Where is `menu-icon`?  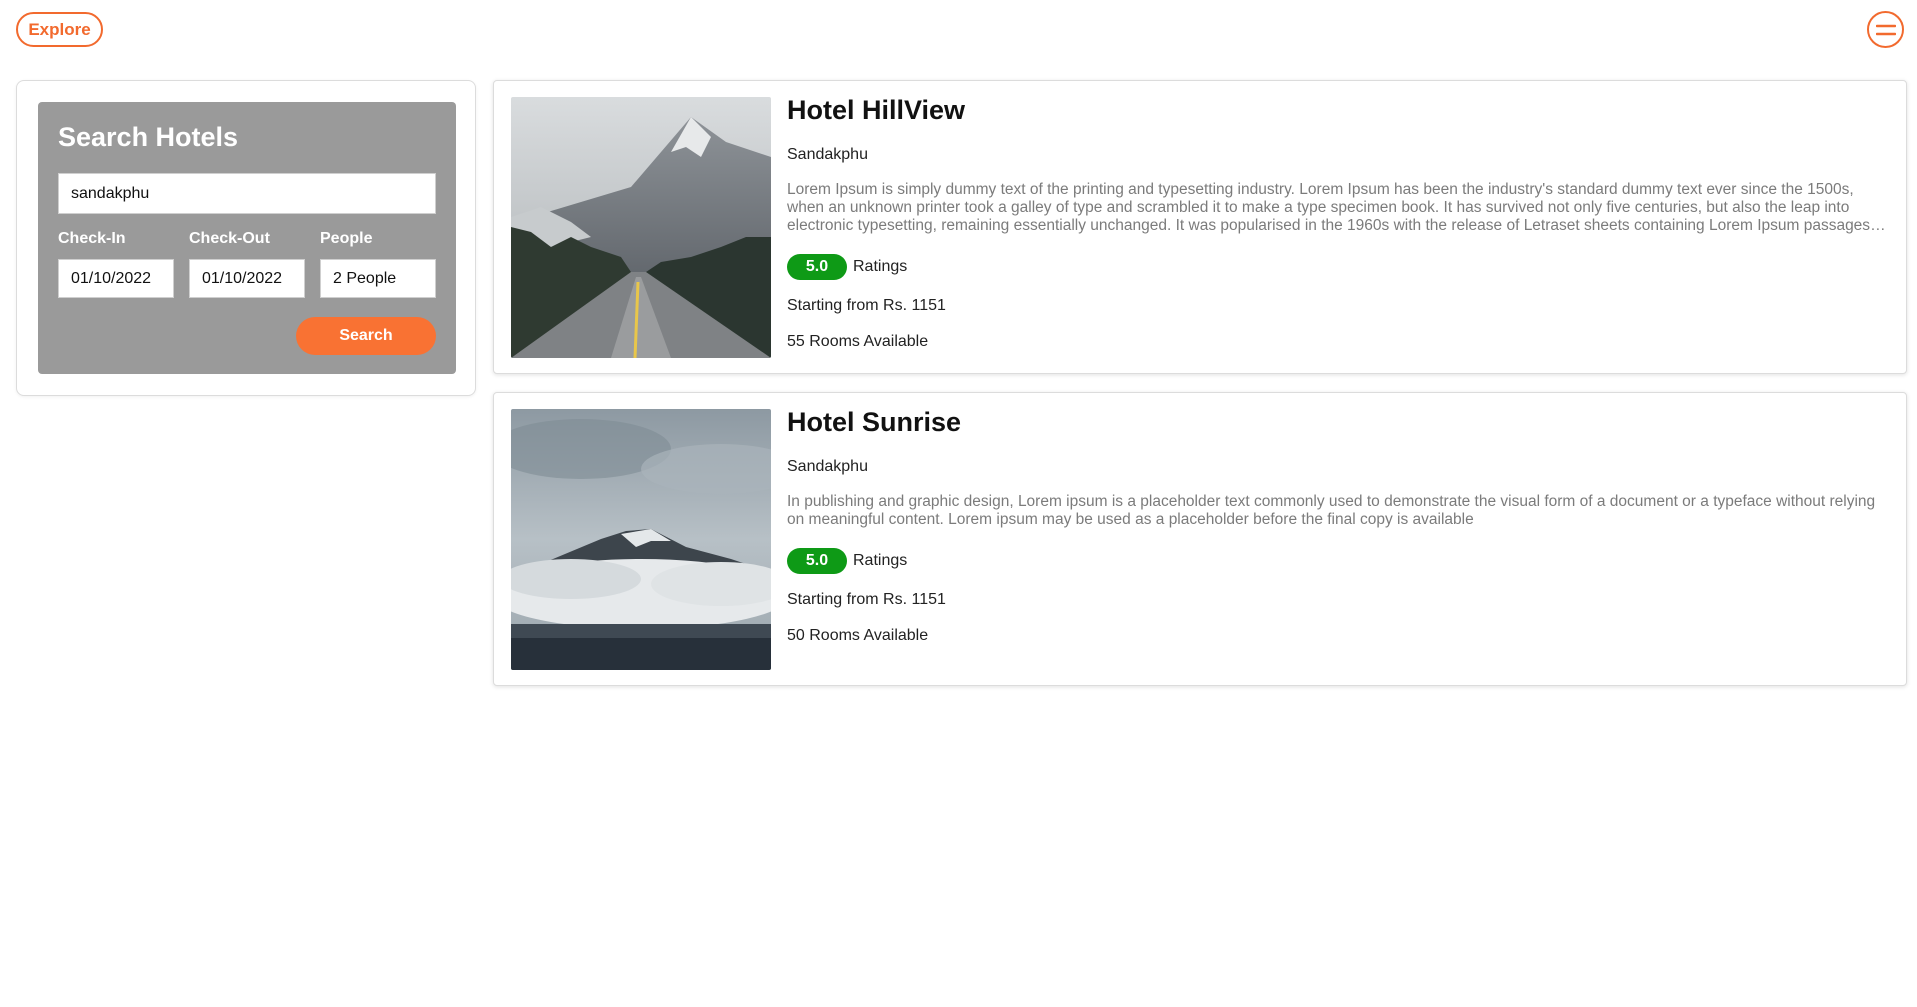 menu-icon is located at coordinates (1885, 29).